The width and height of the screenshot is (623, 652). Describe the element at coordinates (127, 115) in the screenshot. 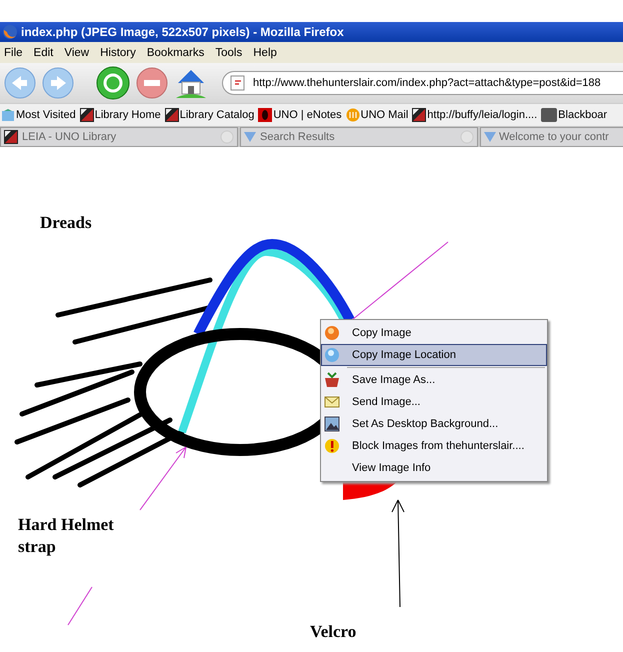

I see `bookmark-link: Library Home` at that location.